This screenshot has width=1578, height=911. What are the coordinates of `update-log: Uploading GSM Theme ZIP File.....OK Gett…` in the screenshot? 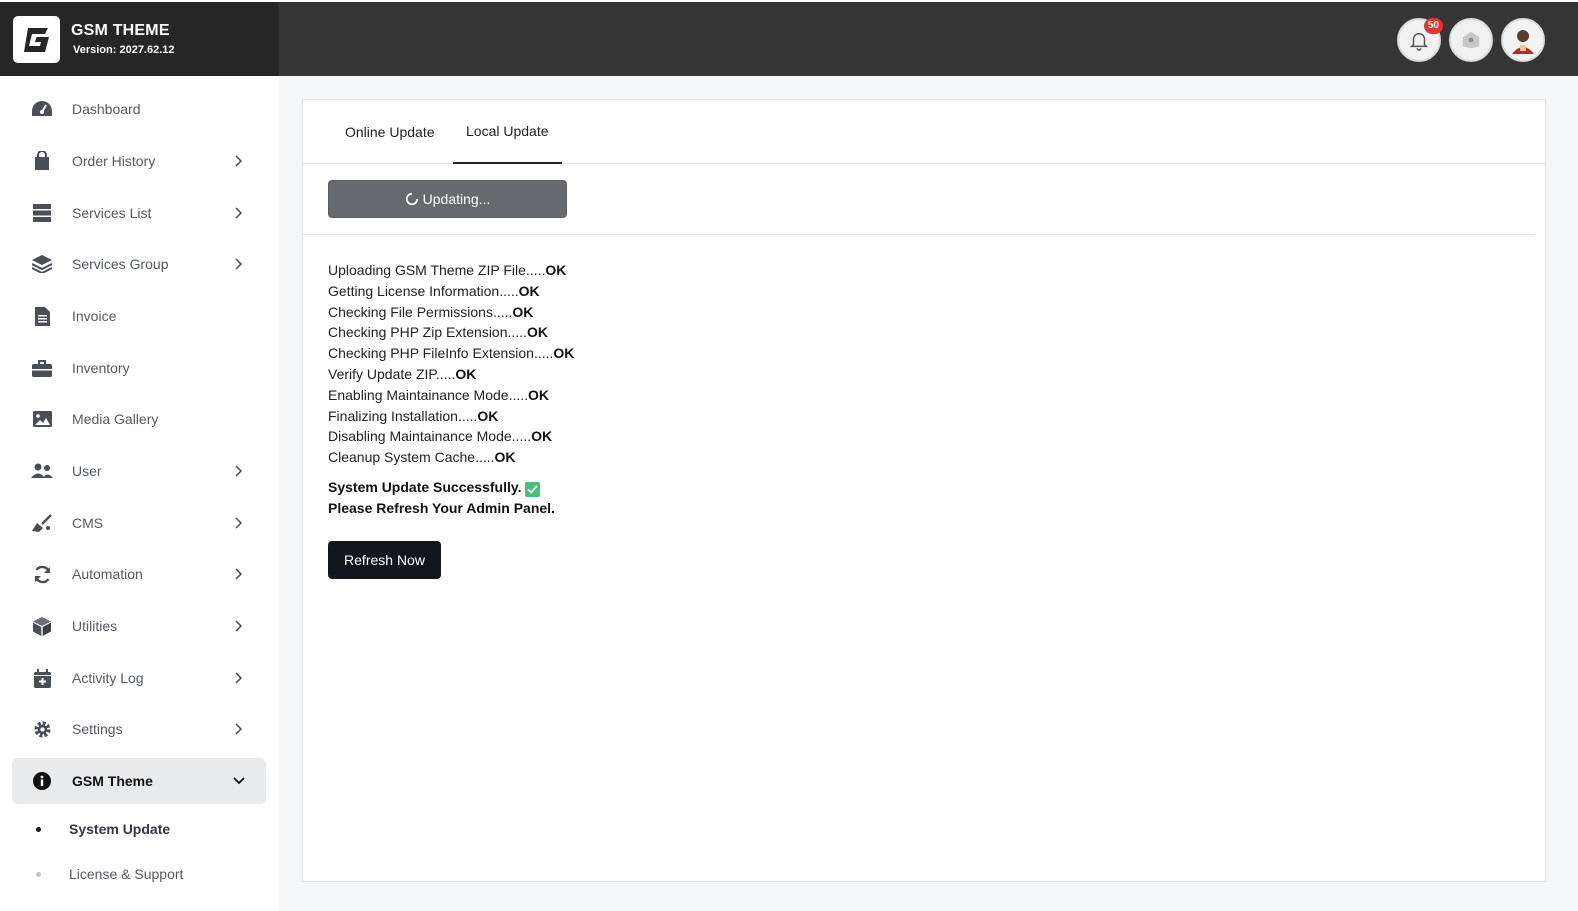 It's located at (451, 364).